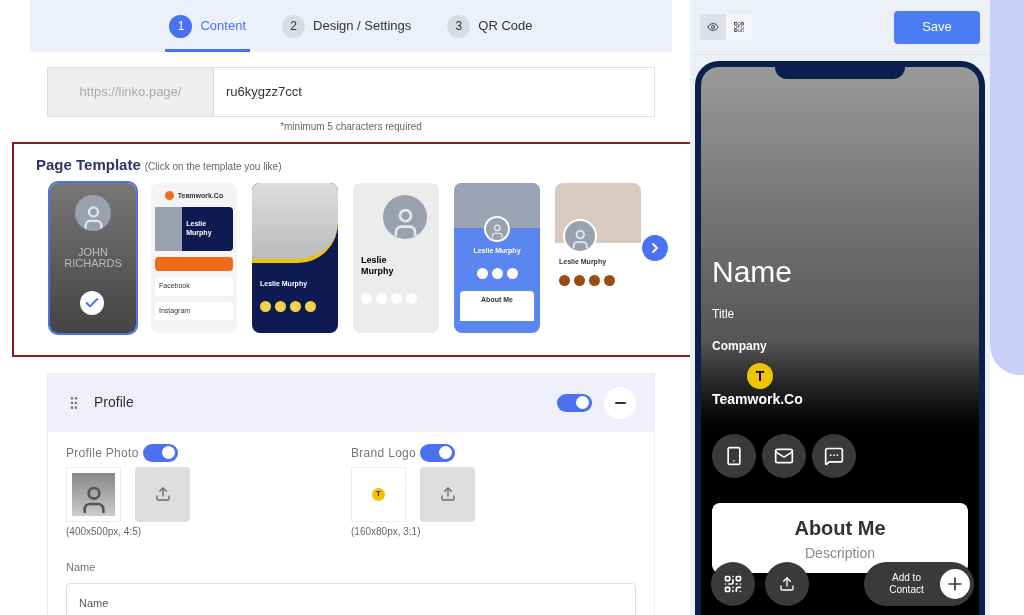 This screenshot has height=615, width=1024. I want to click on size-hint: (400x500px, 4:5), so click(104, 531).